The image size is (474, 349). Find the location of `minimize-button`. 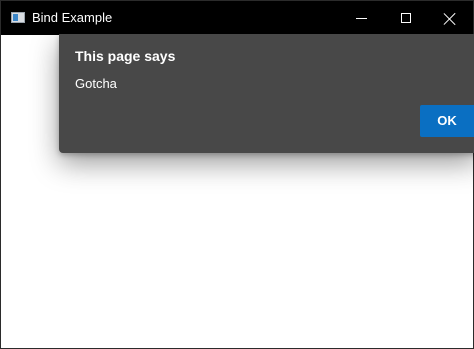

minimize-button is located at coordinates (361, 18).